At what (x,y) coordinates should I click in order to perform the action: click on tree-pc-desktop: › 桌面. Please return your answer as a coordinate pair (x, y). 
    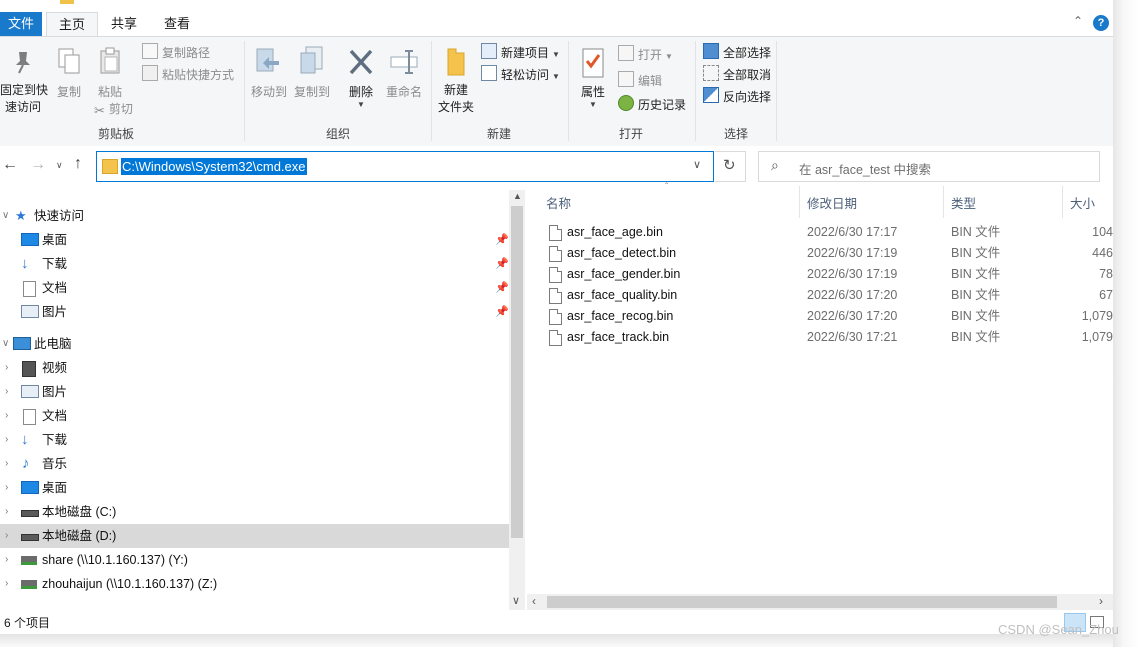
    Looking at the image, I should click on (254, 488).